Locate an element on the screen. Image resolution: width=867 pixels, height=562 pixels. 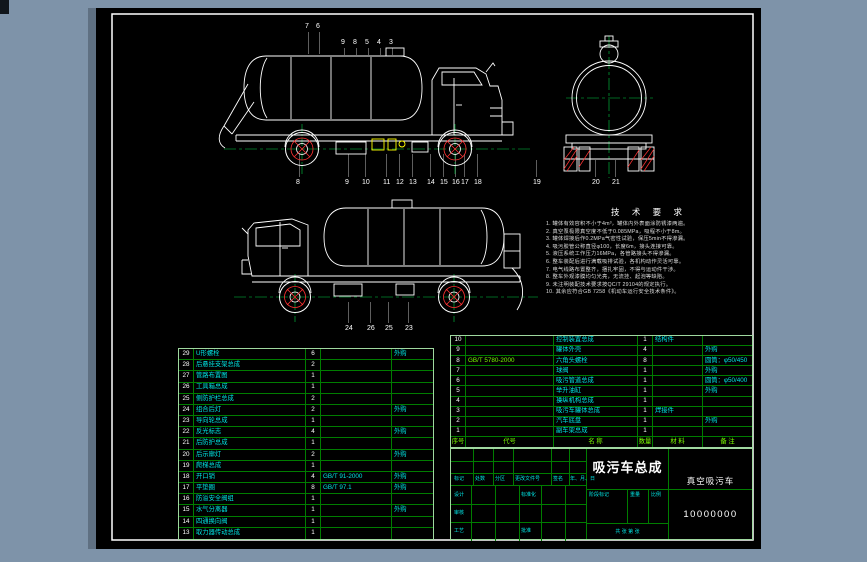
bom-item-no: 15 is located at coordinates (186, 510).